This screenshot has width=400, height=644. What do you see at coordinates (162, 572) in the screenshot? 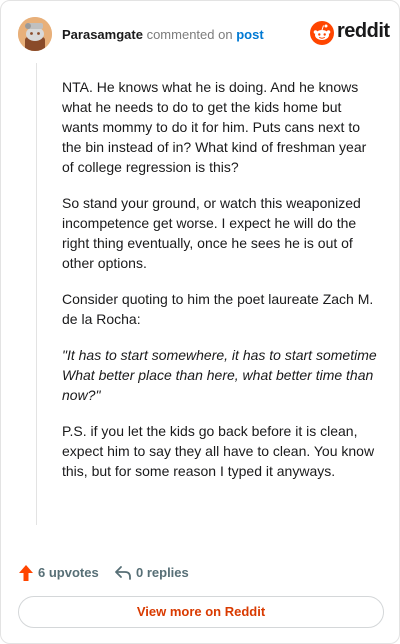
I see `reply-count: 0 replies` at bounding box center [162, 572].